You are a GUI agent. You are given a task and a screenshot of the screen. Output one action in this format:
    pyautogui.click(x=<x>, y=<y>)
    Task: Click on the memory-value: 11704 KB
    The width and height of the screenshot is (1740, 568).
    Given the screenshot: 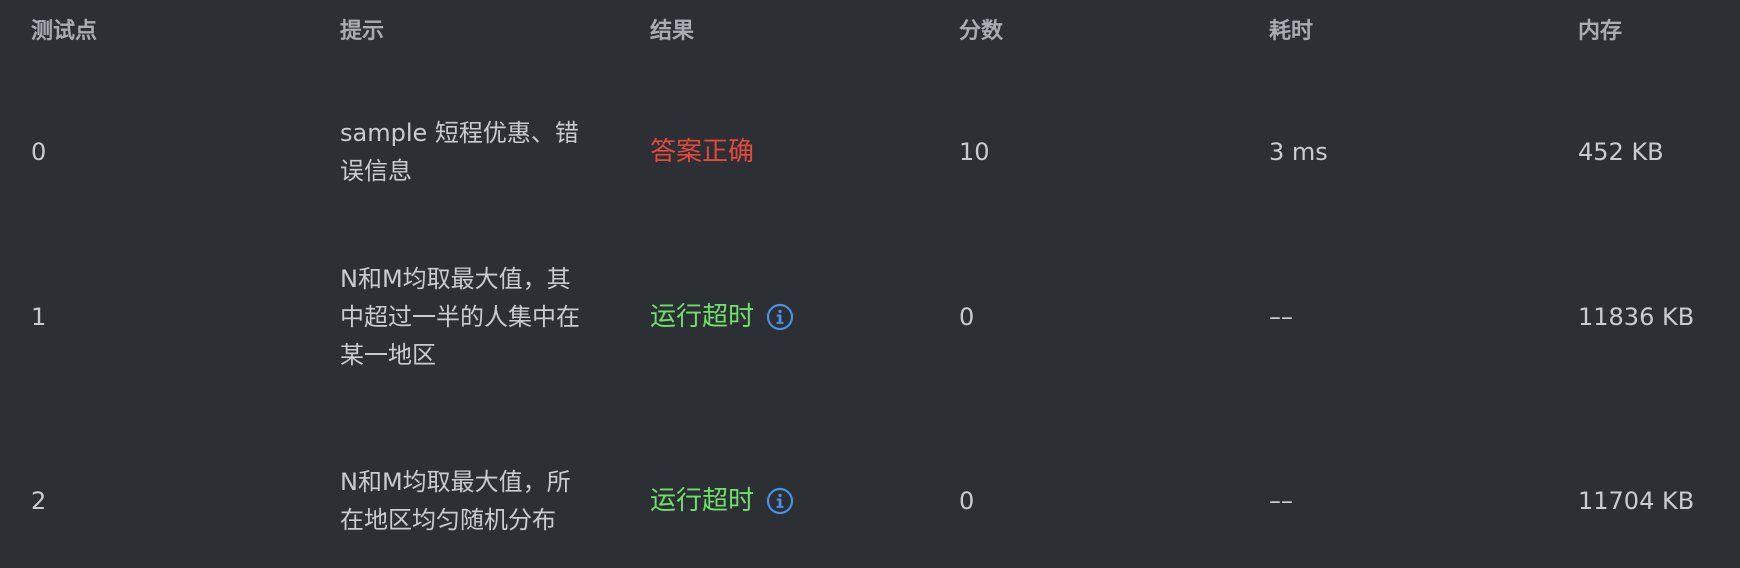 What is the action you would take?
    pyautogui.click(x=1636, y=501)
    